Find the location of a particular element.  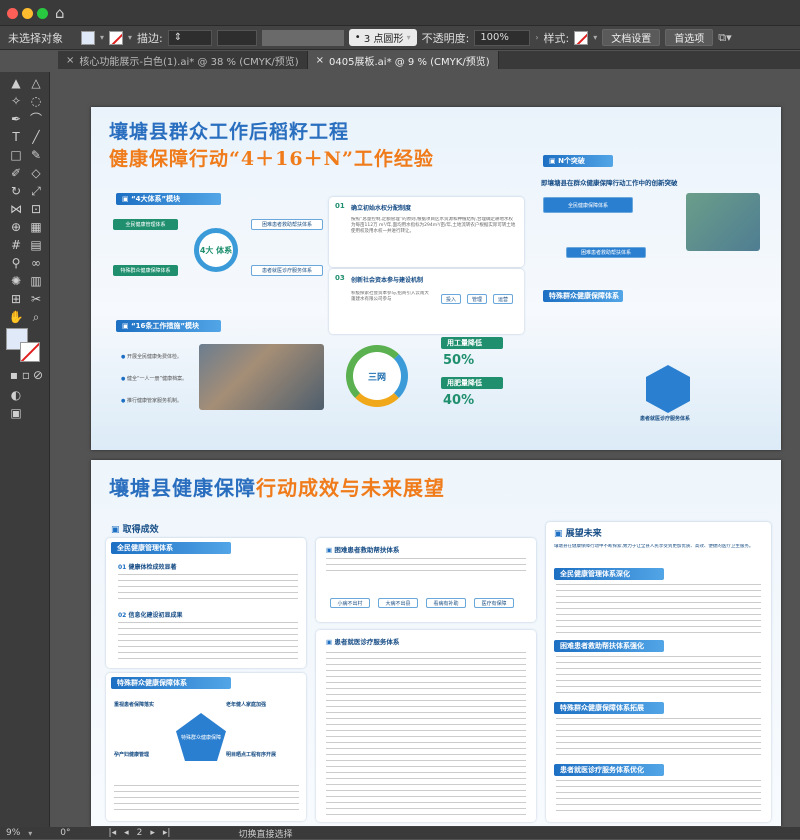

status-bar: 9% ▾ 0° |◂ ◂ 2 ▸ ▸| 切换直接选择 is located at coordinates (400, 833).